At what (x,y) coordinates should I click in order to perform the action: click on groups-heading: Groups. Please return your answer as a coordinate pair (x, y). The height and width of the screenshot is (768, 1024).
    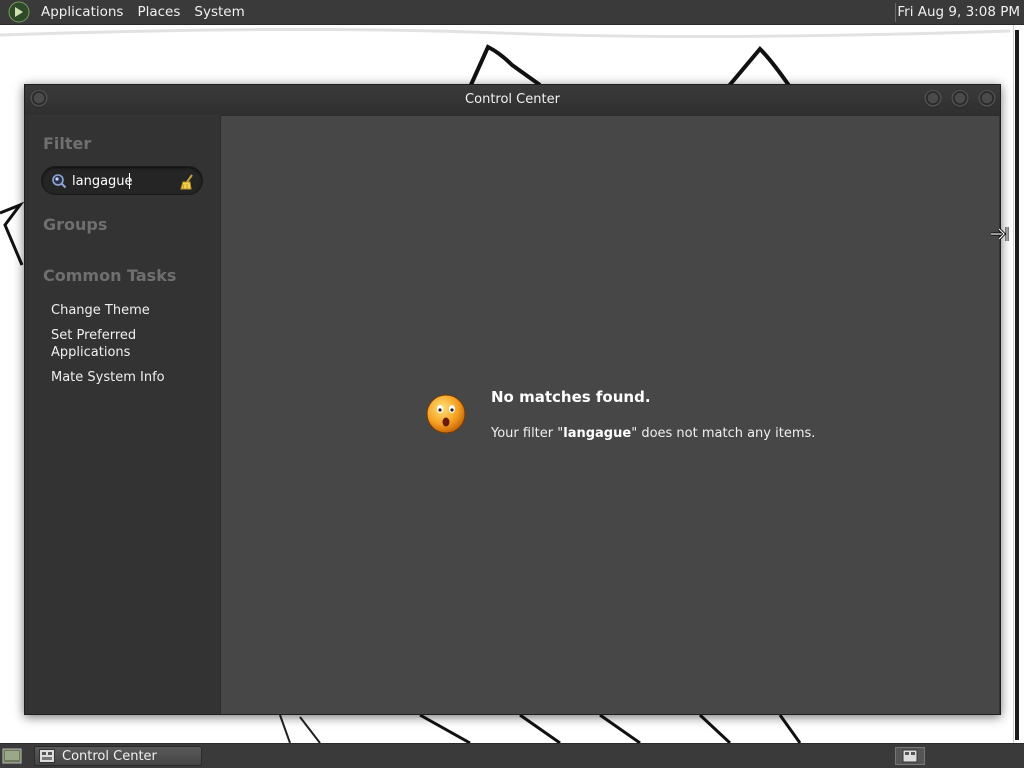
    Looking at the image, I should click on (75, 224).